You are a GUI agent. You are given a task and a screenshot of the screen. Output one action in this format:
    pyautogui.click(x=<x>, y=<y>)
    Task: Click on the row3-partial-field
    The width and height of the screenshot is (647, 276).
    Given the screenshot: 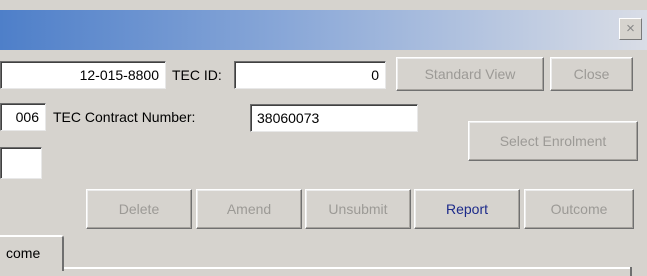 What is the action you would take?
    pyautogui.click(x=21, y=163)
    